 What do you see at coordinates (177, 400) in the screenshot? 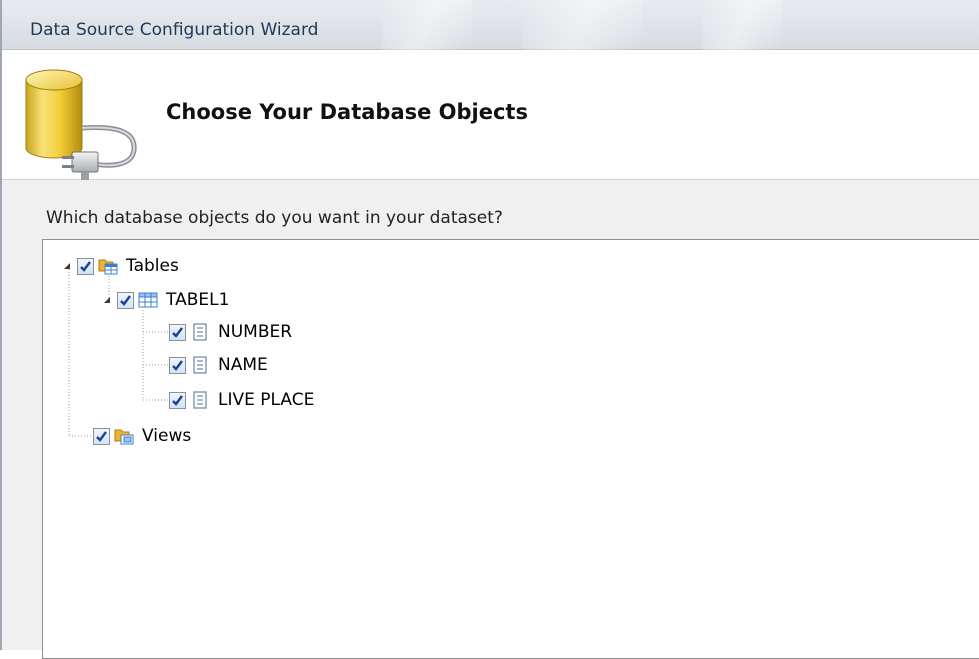
I see `live-place-checkbox` at bounding box center [177, 400].